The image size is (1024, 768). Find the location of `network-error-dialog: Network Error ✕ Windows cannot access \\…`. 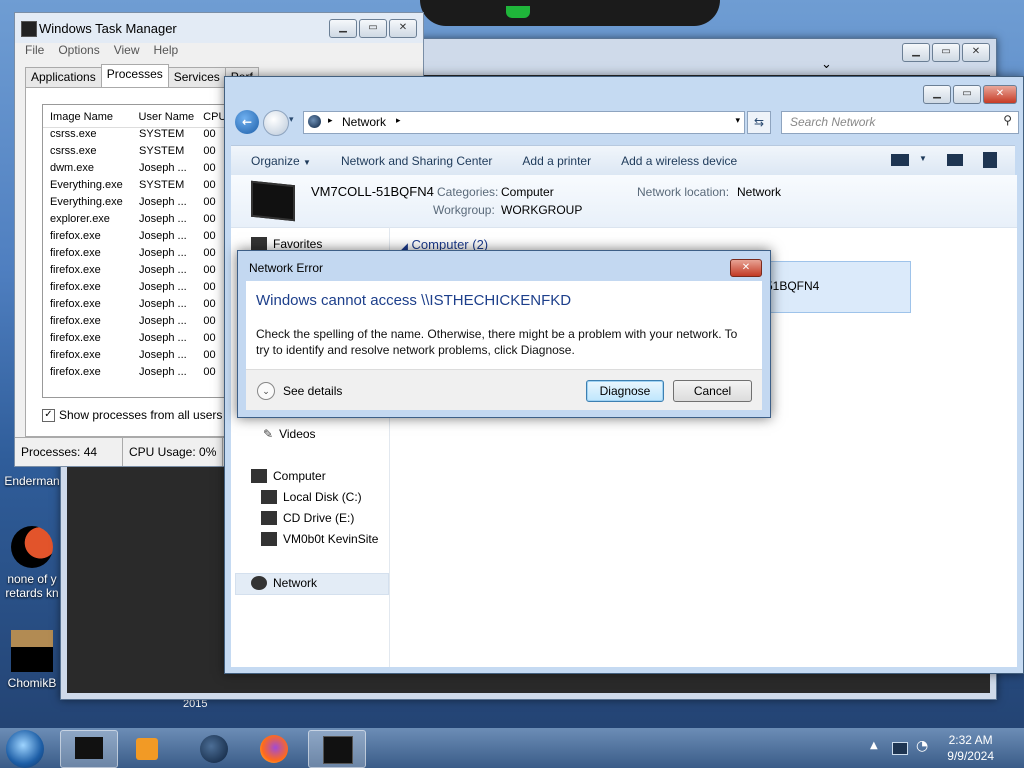

network-error-dialog: Network Error ✕ Windows cannot access \\… is located at coordinates (504, 334).